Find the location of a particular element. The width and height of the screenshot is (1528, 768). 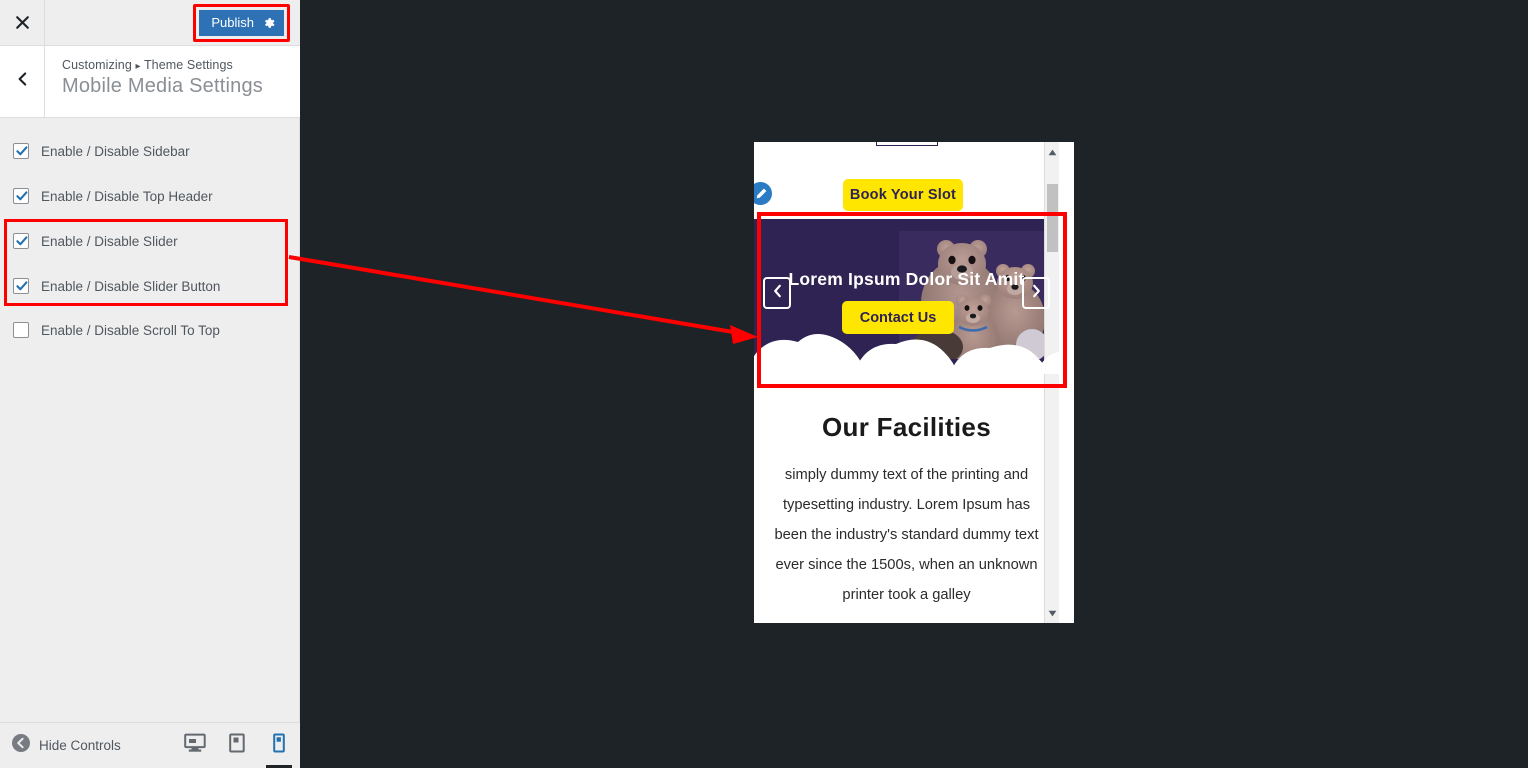

partial-top-element is located at coordinates (907, 144).